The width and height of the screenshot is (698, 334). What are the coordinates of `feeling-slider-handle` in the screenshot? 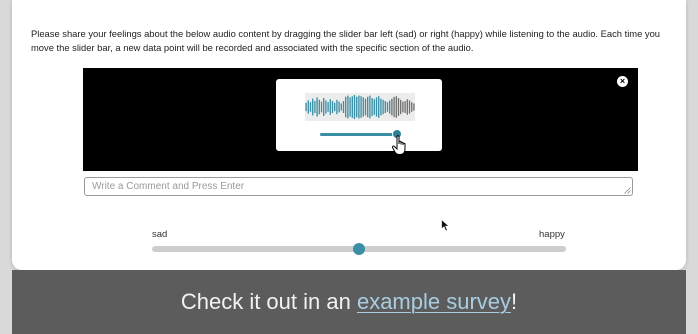 It's located at (359, 249).